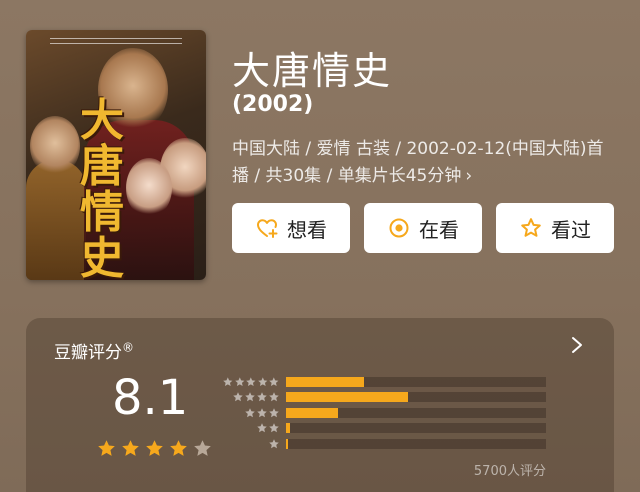  What do you see at coordinates (399, 228) in the screenshot?
I see `target-circle-icon` at bounding box center [399, 228].